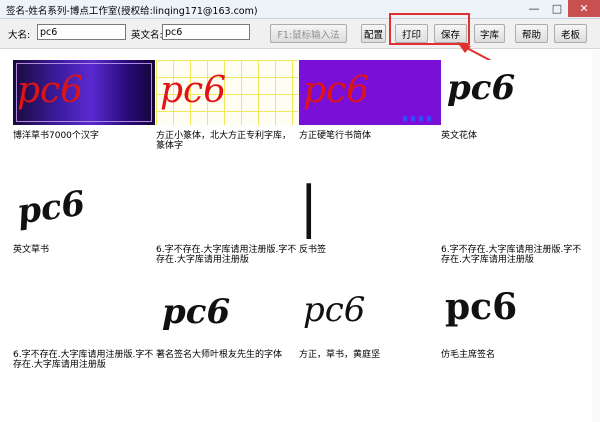 The height and width of the screenshot is (422, 600). Describe the element at coordinates (219, 355) in the screenshot. I see `signature-caption: 著名签名大师叶根友先生的字体` at that location.